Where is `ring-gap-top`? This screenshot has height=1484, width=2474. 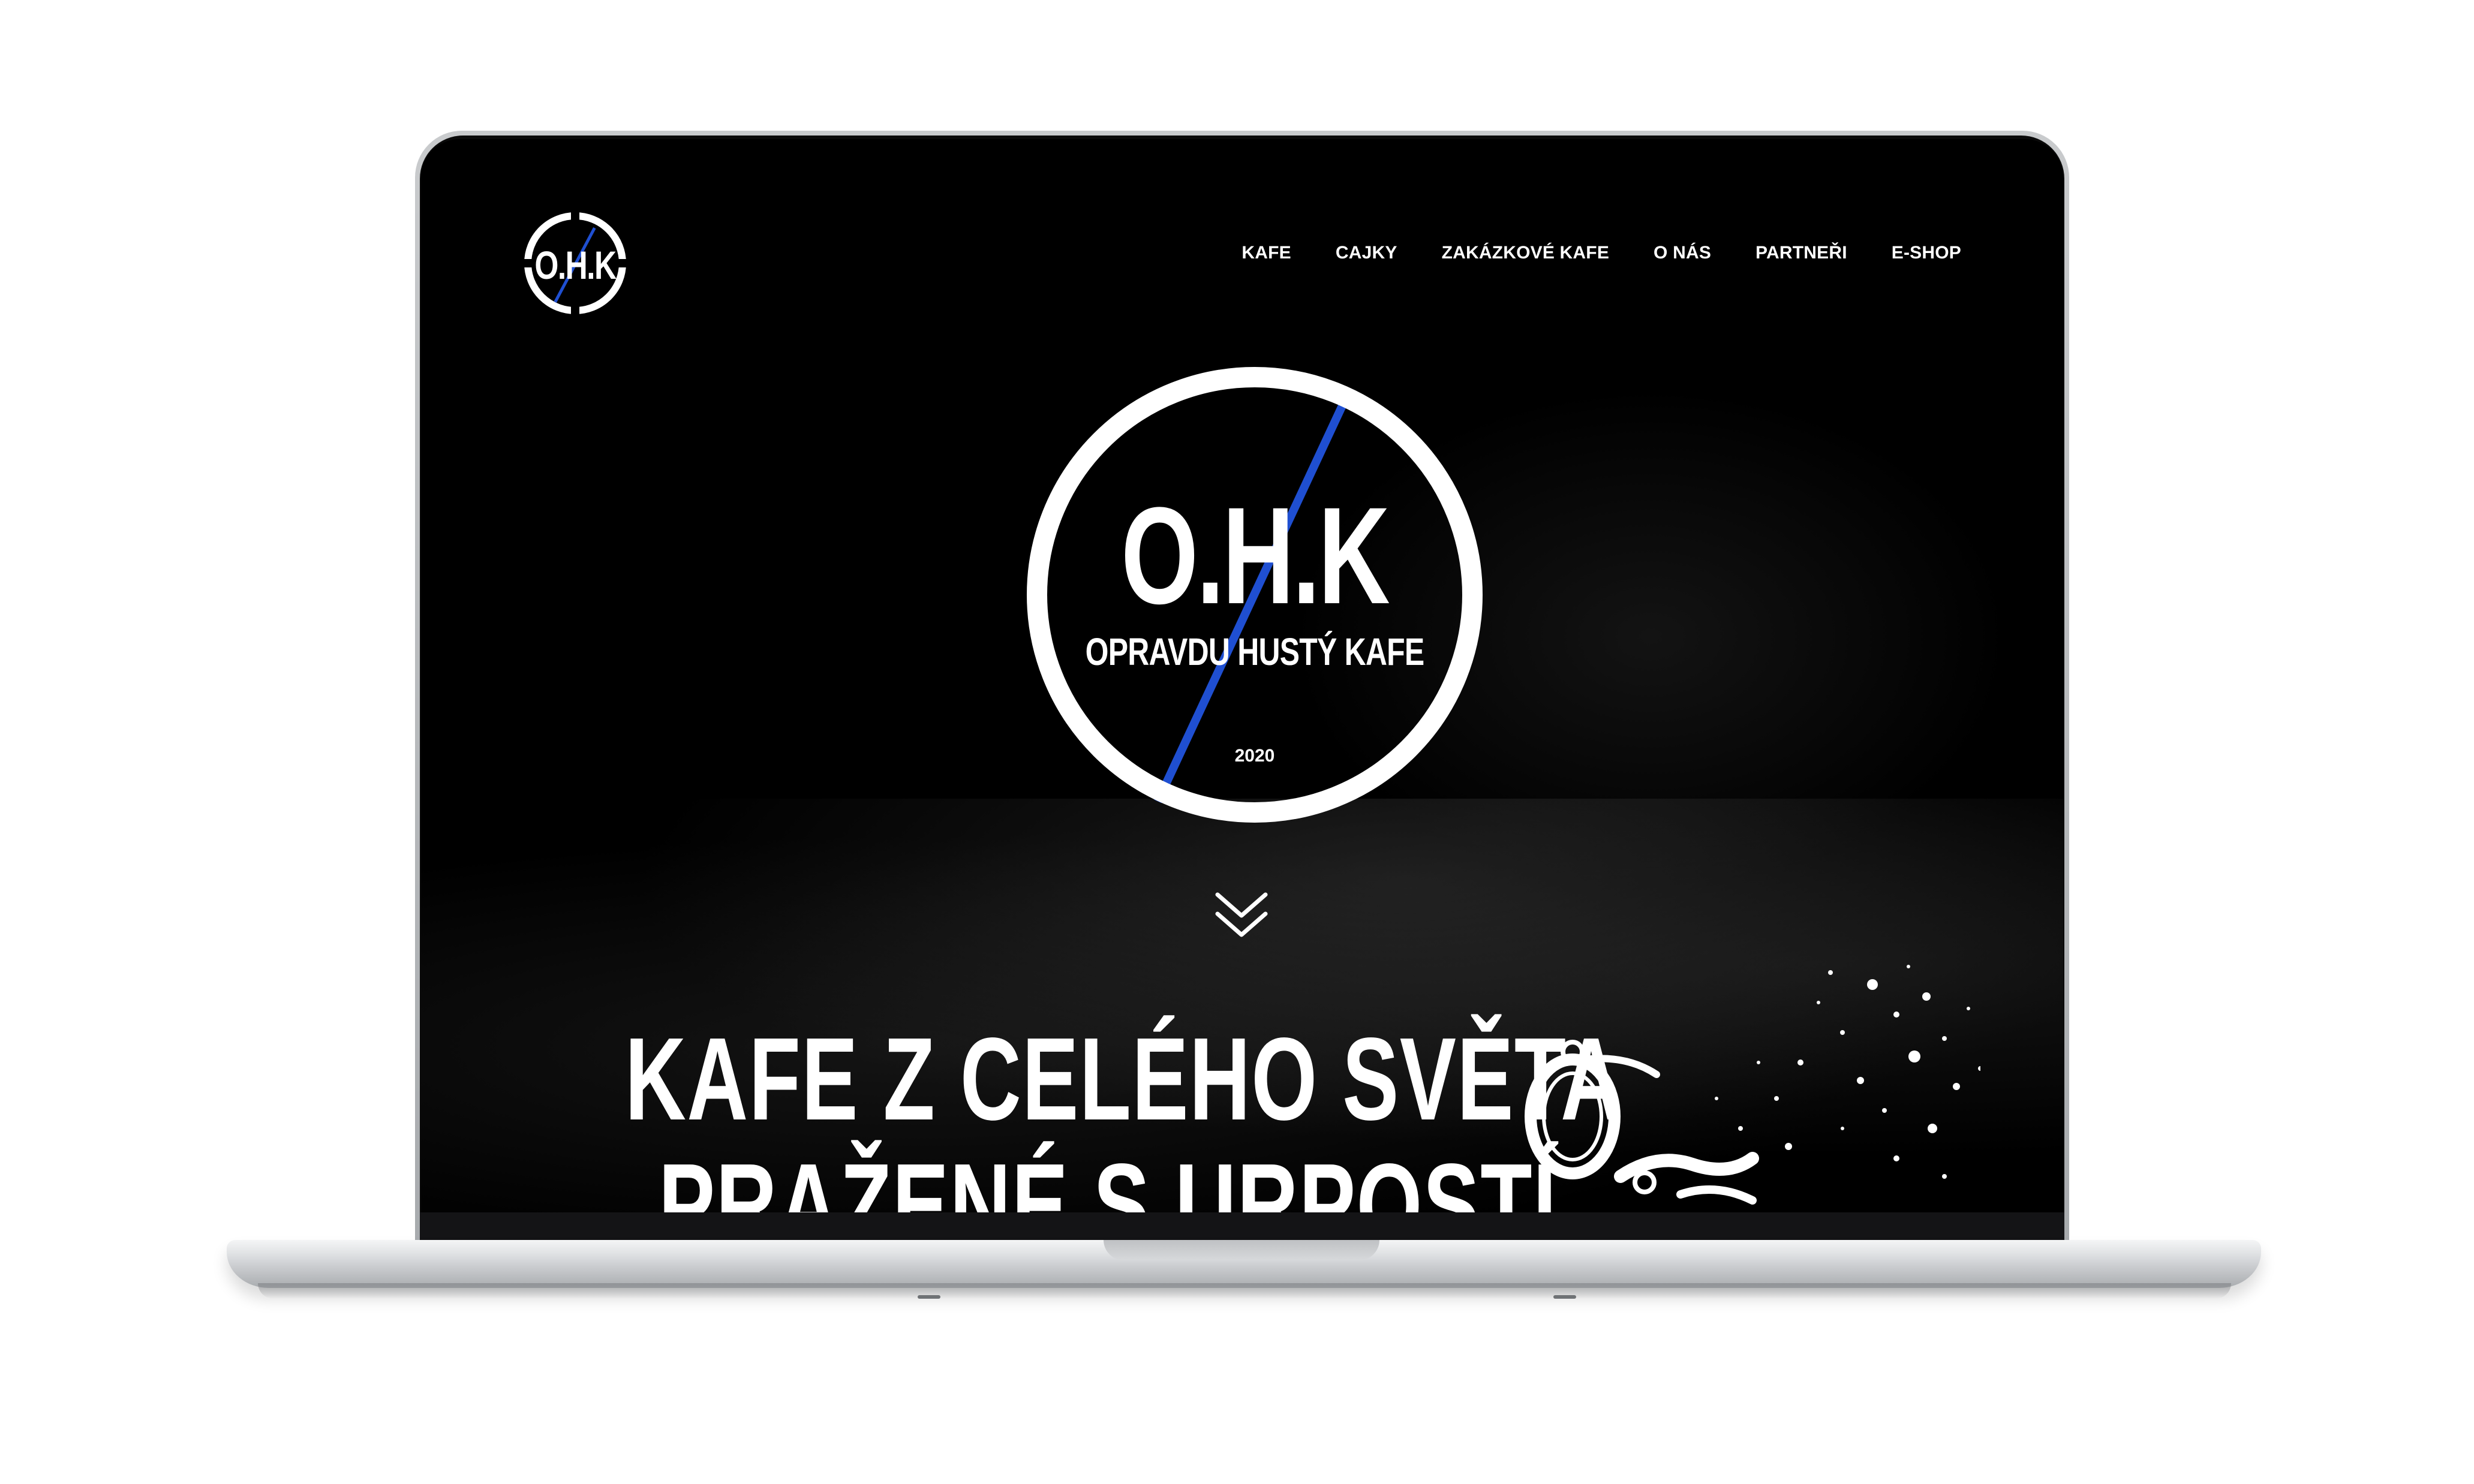 ring-gap-top is located at coordinates (575, 216).